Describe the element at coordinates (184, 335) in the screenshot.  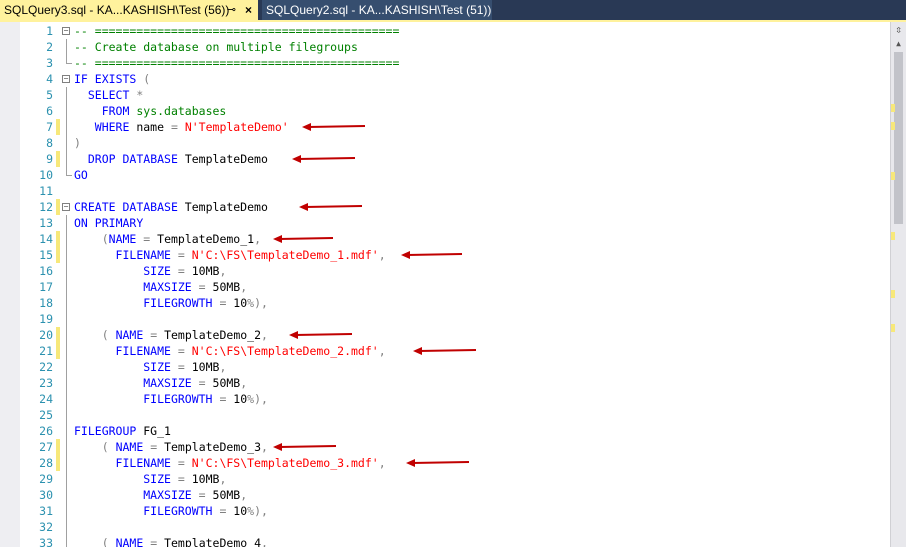
I see `code-text: ( NAME = TemplateDemo_2,` at that location.